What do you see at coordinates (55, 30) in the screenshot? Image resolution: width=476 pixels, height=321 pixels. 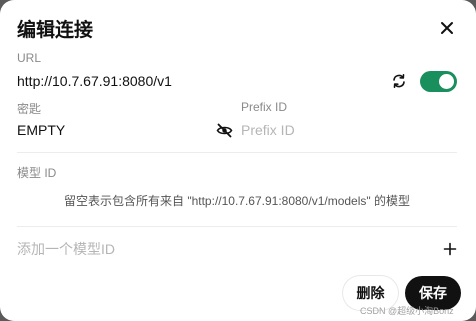 I see `modal-title: 编辑连接` at bounding box center [55, 30].